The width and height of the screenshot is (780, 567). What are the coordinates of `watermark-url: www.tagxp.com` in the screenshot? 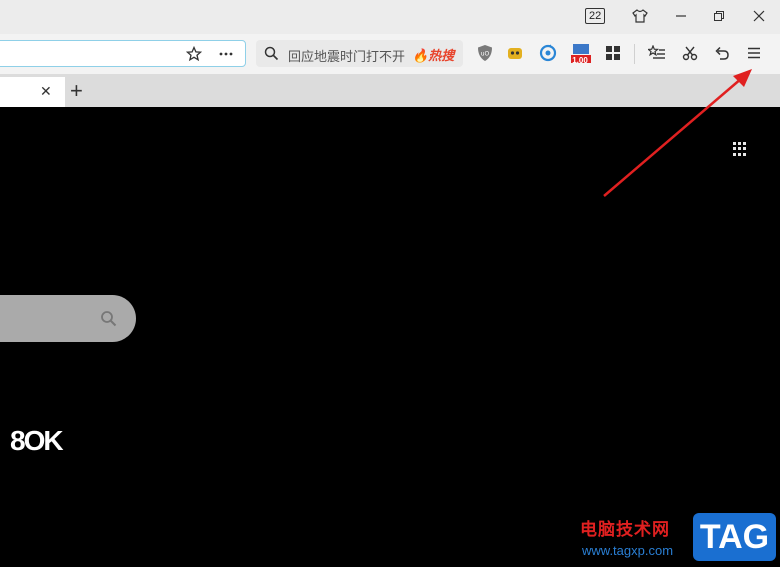 It's located at (628, 550).